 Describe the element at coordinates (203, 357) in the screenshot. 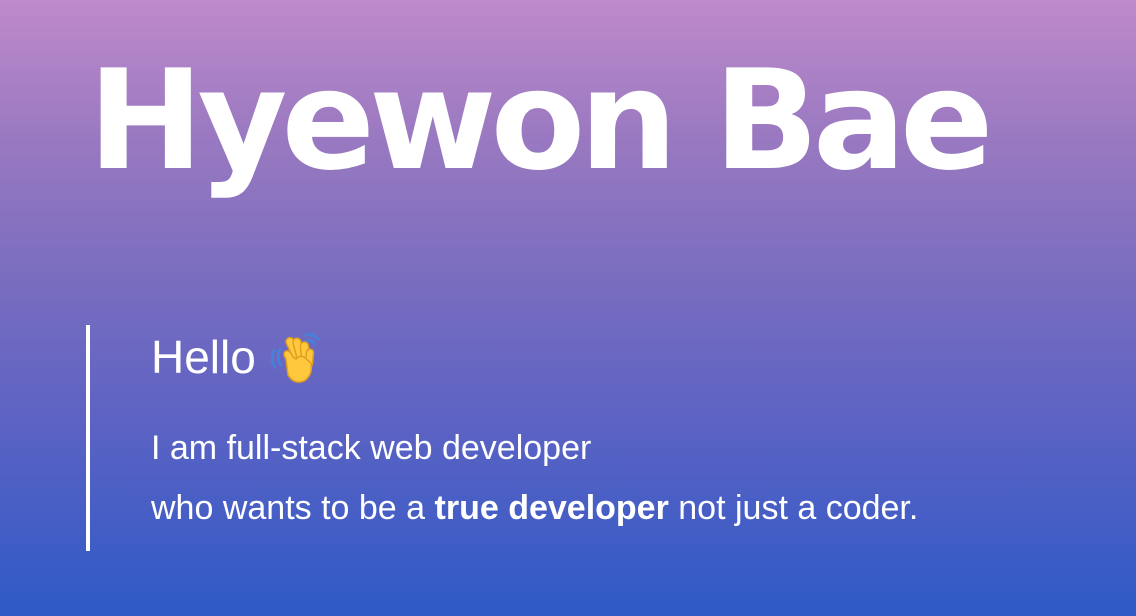

I see `greeting-text: Hello` at that location.